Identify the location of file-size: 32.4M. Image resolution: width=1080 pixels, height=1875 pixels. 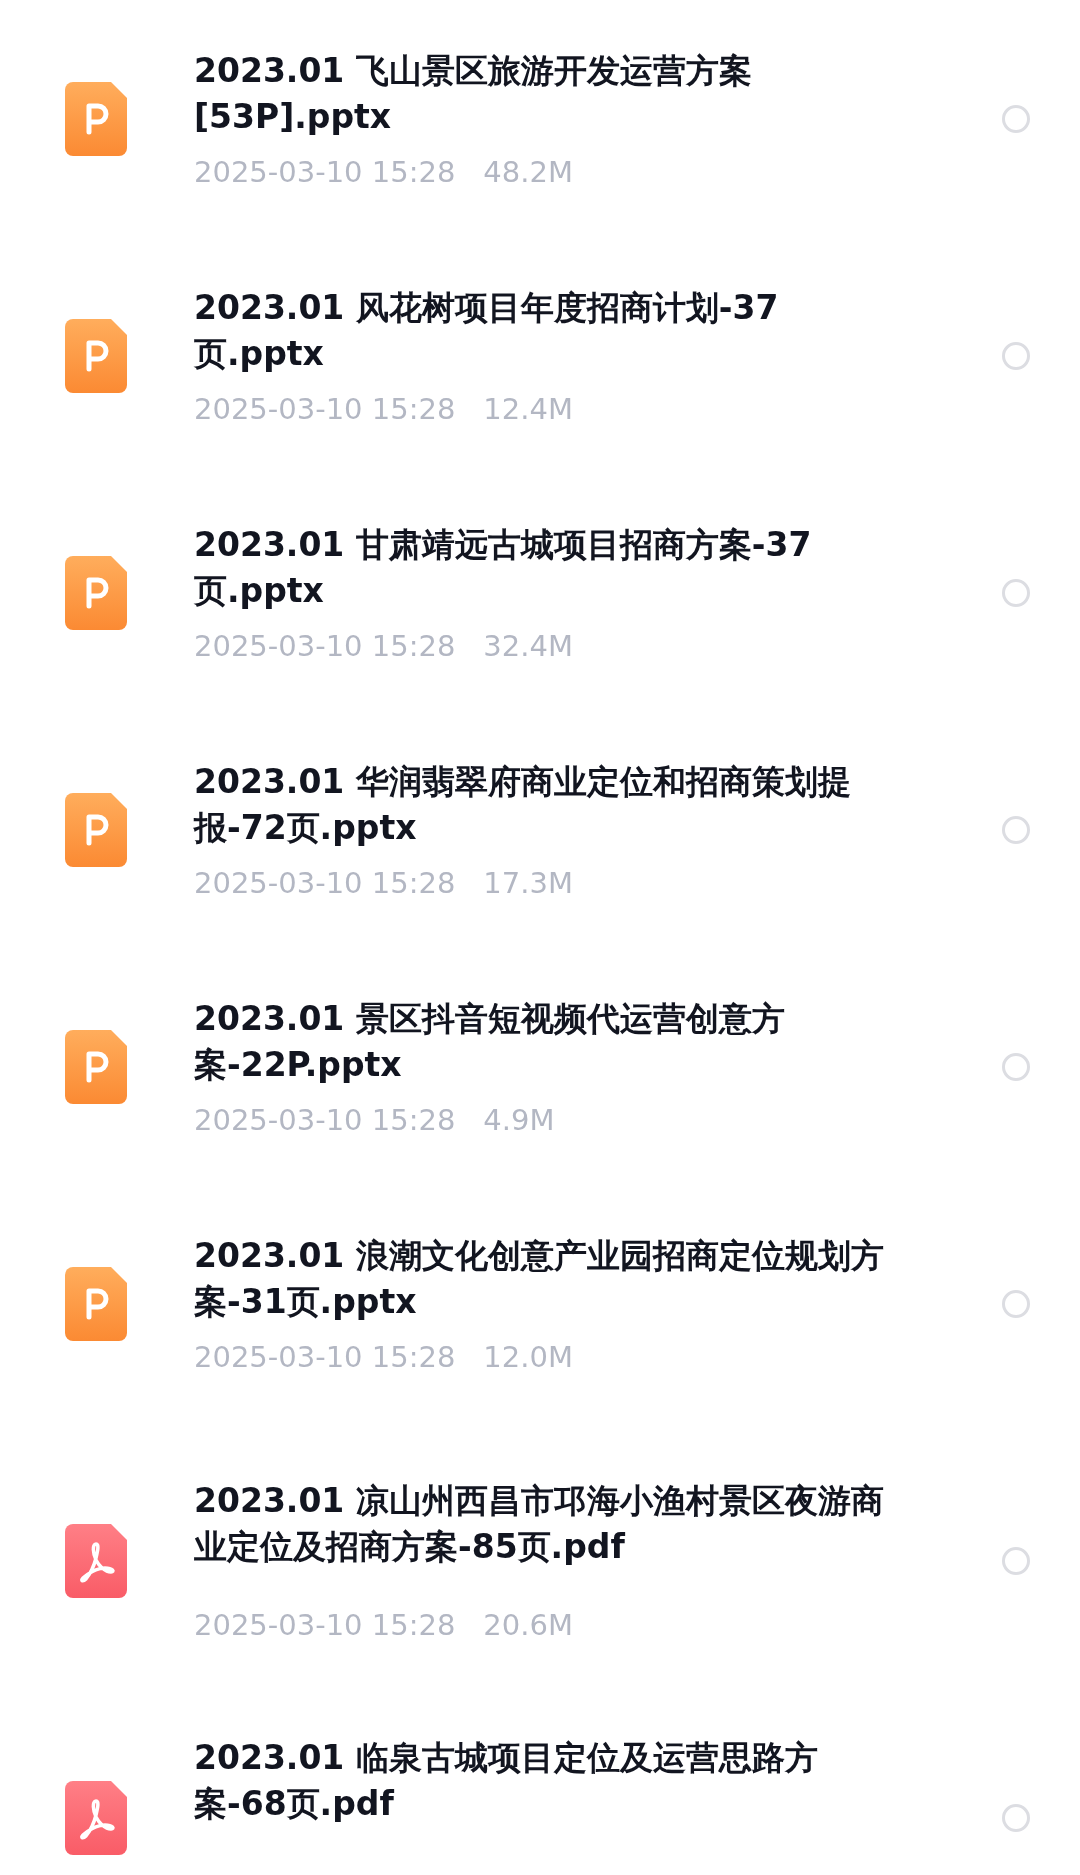
(528, 645).